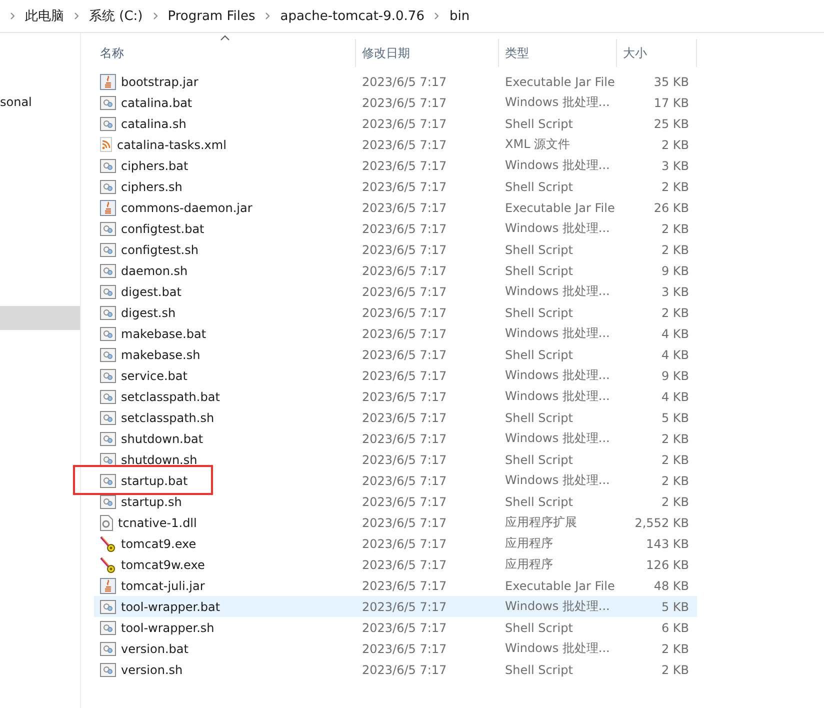 This screenshot has width=824, height=708. What do you see at coordinates (352, 16) in the screenshot?
I see `breadcrumb-item: apache-tomcat-9.0.76` at bounding box center [352, 16].